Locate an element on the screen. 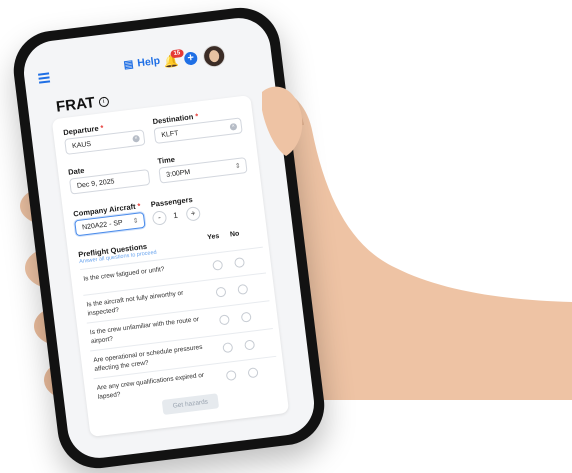 Image resolution: width=572 pixels, height=473 pixels. help-button: ▤ Help is located at coordinates (142, 63).